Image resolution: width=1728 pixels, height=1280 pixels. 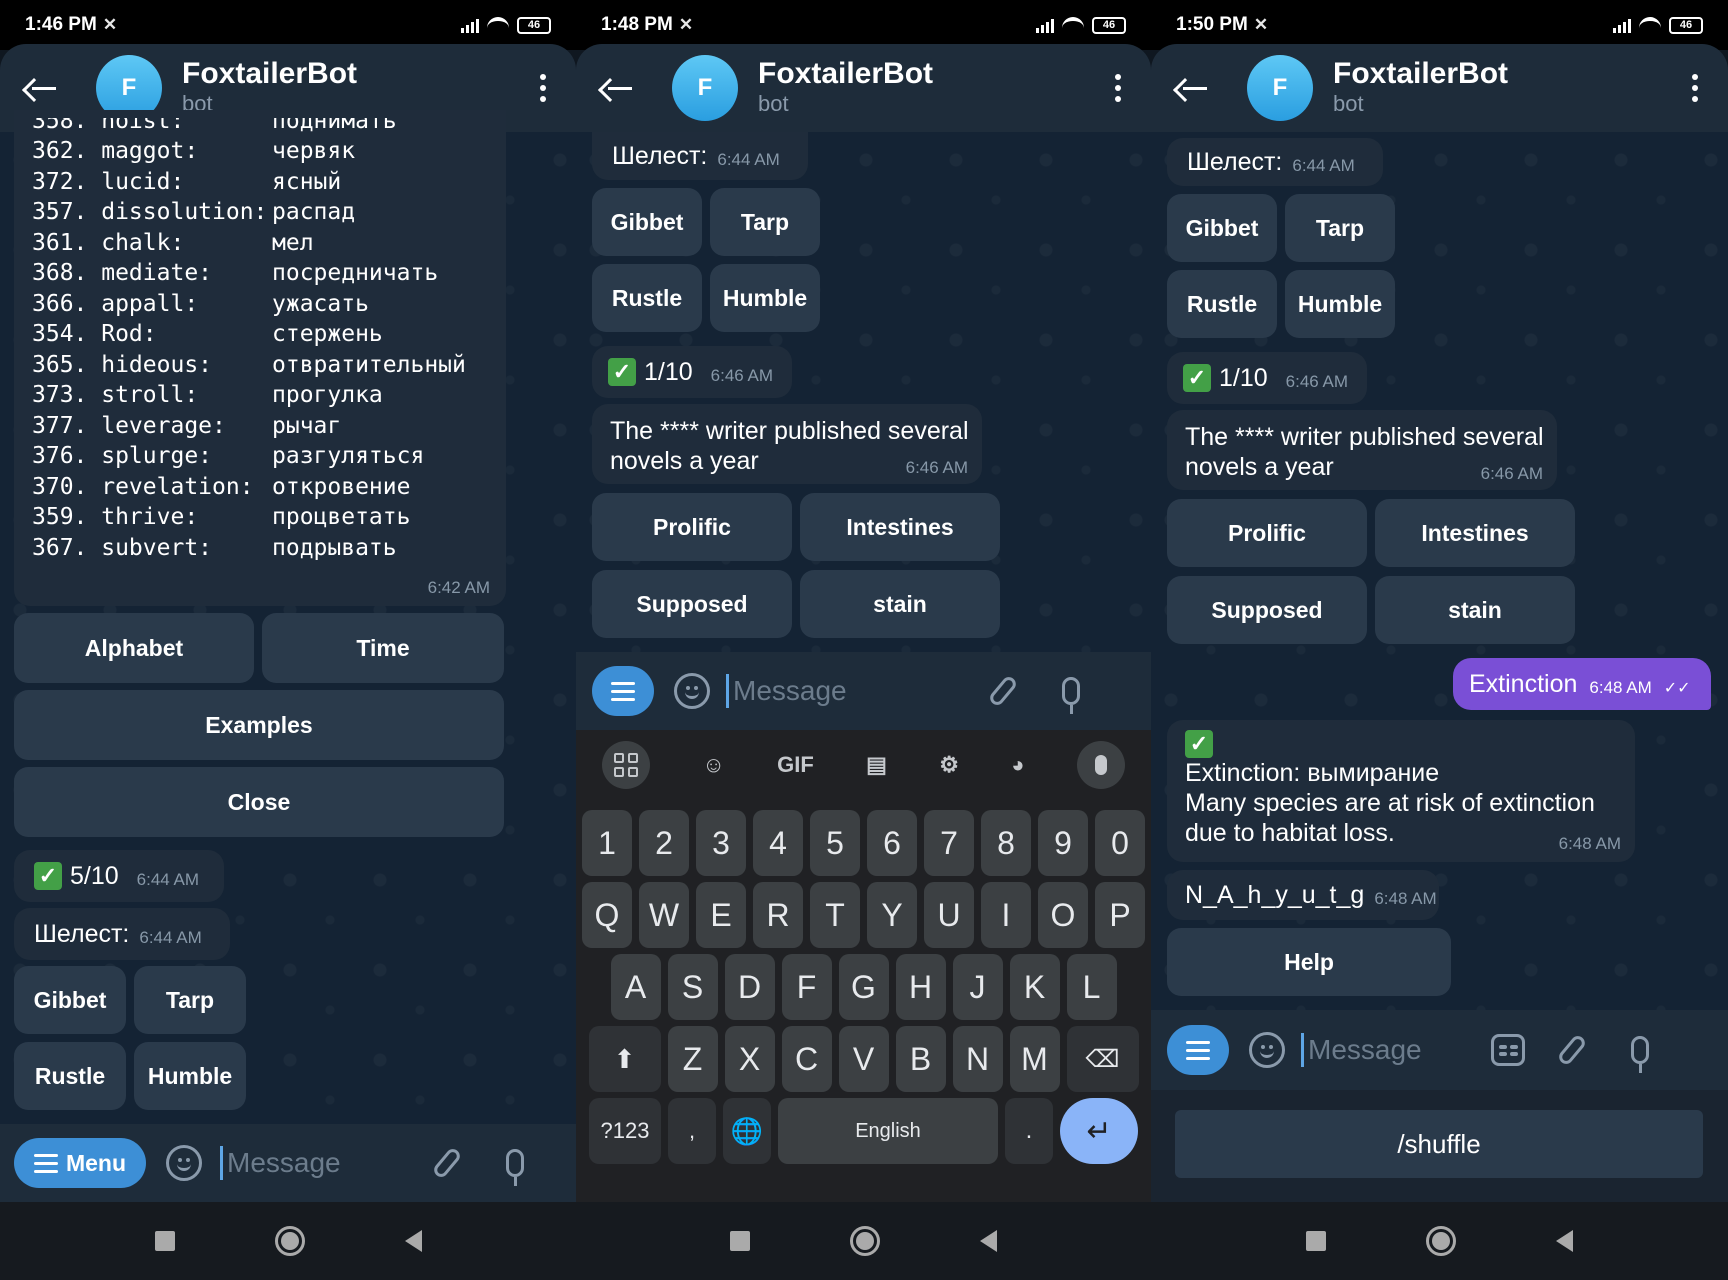 What do you see at coordinates (383, 648) in the screenshot?
I see `time-button: Time` at bounding box center [383, 648].